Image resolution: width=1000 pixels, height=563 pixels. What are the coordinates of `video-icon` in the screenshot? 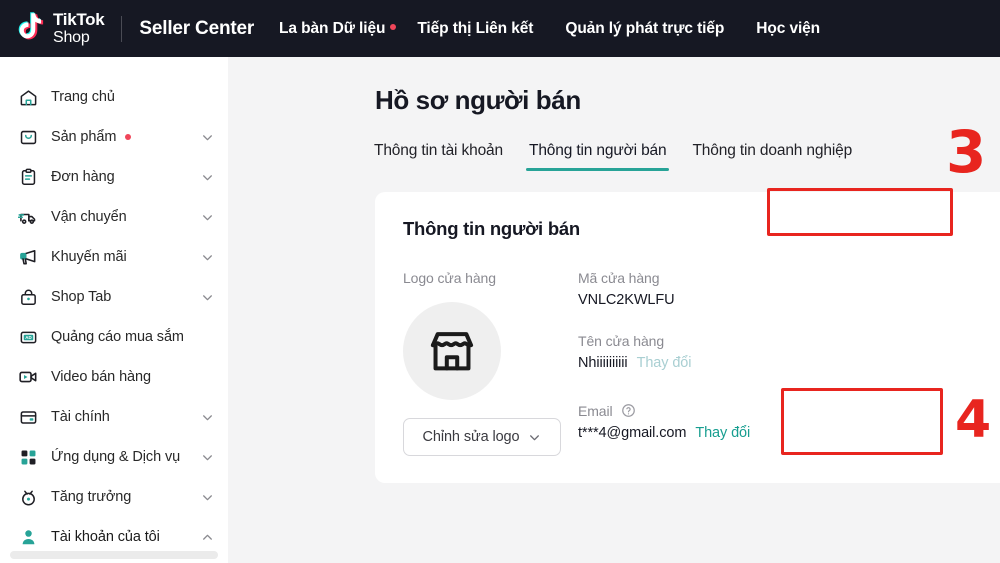 It's located at (28, 377).